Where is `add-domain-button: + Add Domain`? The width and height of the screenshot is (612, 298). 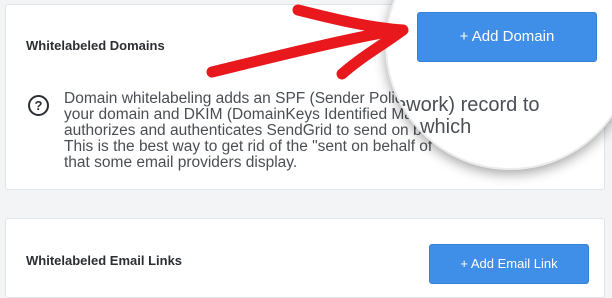
add-domain-button: + Add Domain is located at coordinates (507, 37).